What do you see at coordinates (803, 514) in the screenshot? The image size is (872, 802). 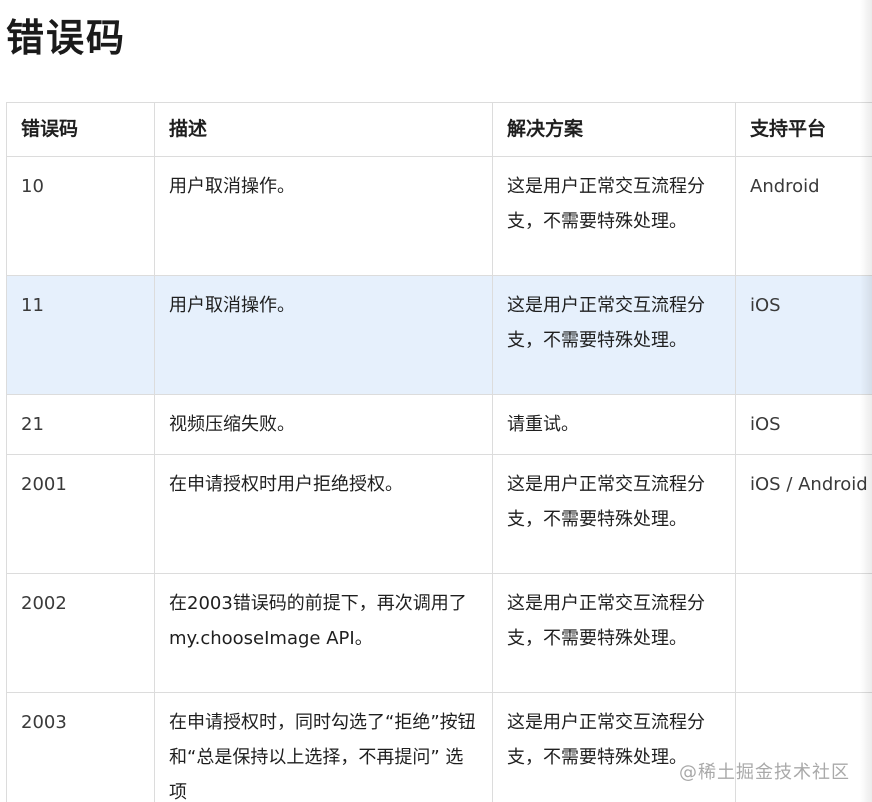 I see `cell-platform: iOS / Android` at bounding box center [803, 514].